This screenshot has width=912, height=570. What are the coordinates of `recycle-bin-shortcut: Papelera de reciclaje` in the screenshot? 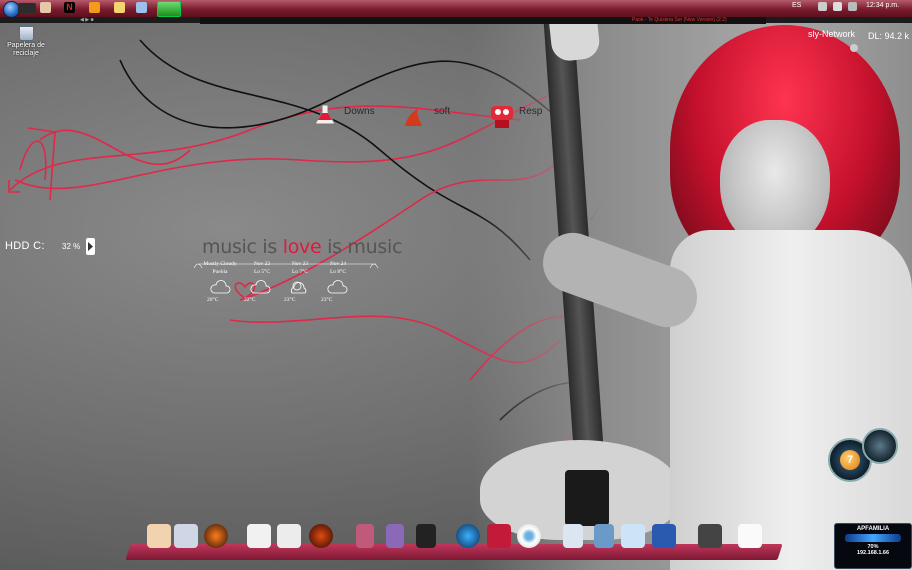 It's located at (26, 42).